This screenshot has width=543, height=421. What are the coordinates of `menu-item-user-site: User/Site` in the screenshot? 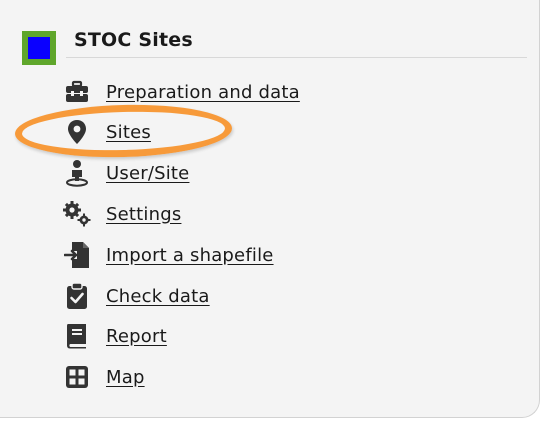 It's located at (125, 173).